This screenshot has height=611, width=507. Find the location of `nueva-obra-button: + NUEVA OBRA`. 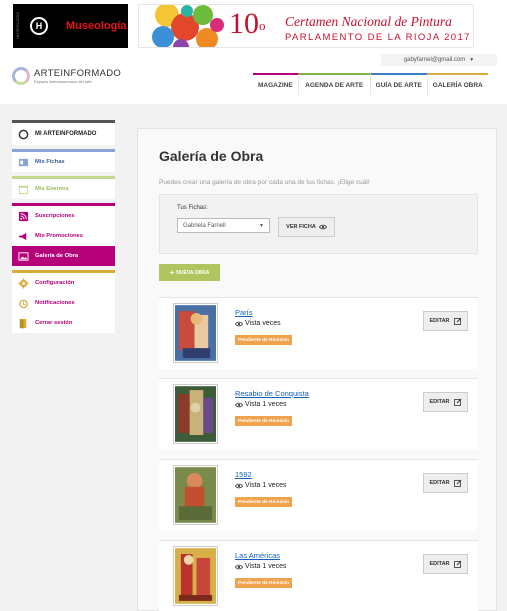

nueva-obra-button: + NUEVA OBRA is located at coordinates (189, 272).